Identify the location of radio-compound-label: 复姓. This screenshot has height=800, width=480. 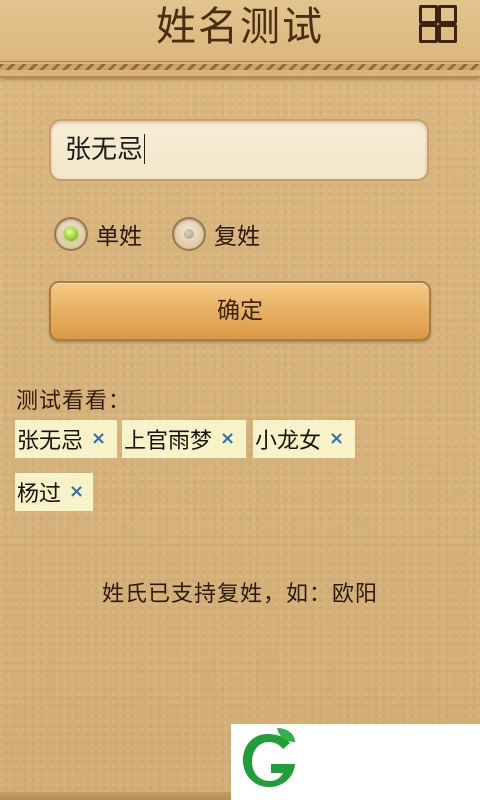
(237, 237).